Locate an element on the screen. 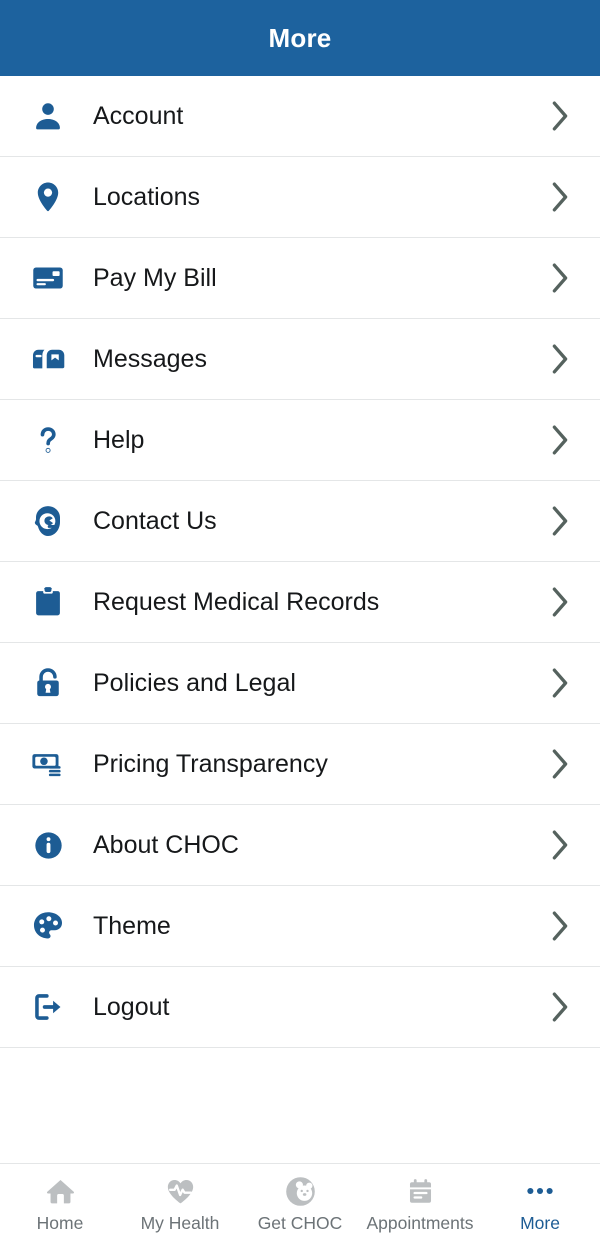  menu-item-label: Pay My Bill is located at coordinates (155, 277).